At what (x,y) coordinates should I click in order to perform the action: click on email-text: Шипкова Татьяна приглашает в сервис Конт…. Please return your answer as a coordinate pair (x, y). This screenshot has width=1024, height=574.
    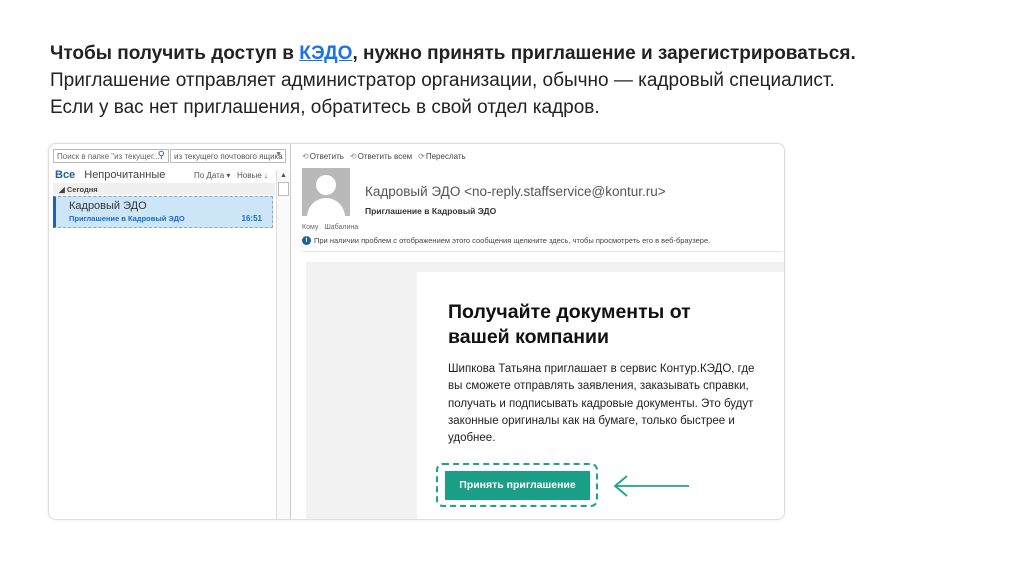
    Looking at the image, I should click on (601, 404).